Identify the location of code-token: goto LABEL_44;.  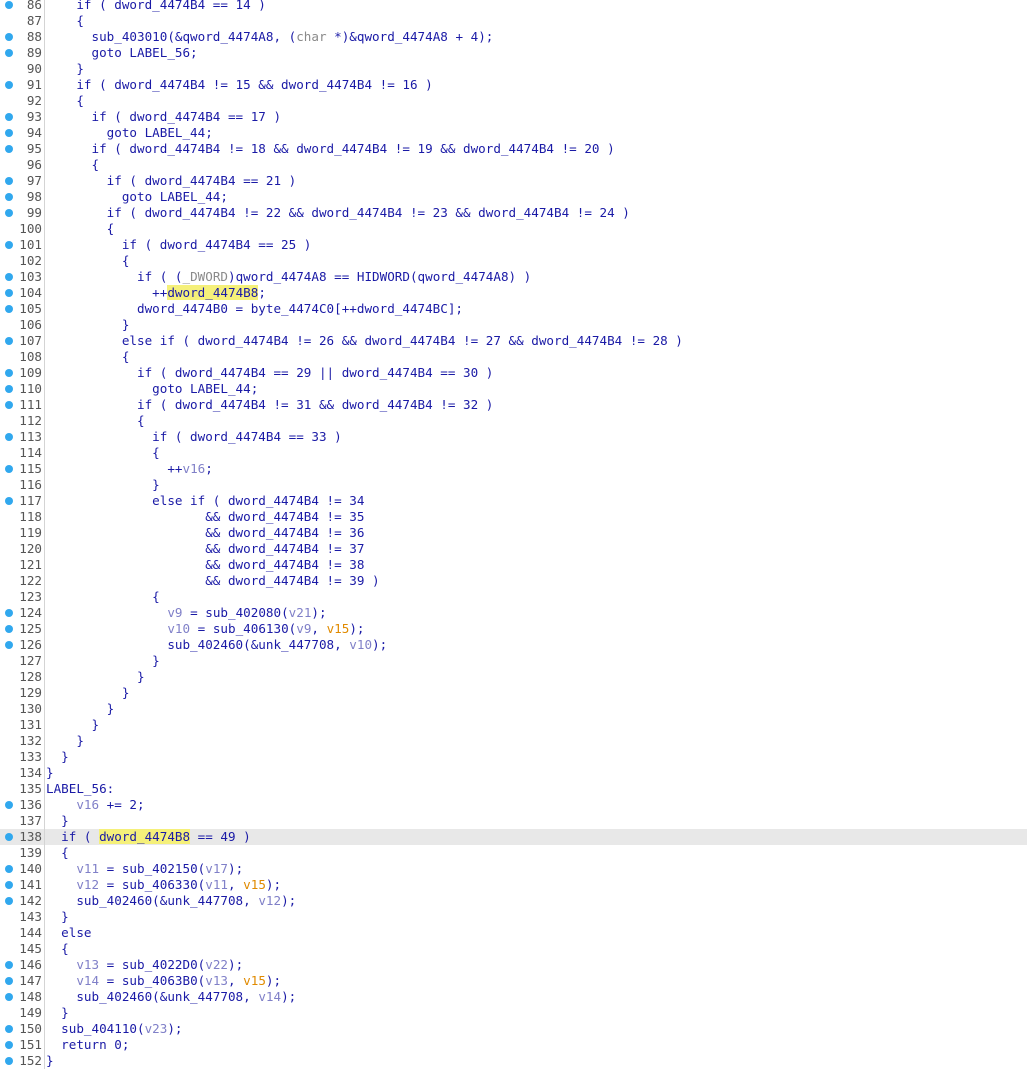
(152, 388).